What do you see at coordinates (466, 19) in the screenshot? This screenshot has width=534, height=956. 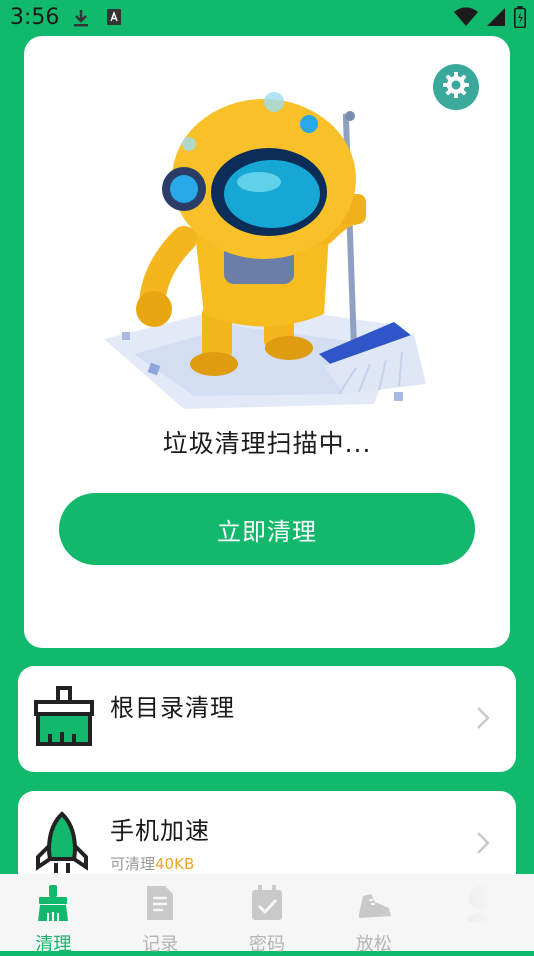 I see `wifi-icon` at bounding box center [466, 19].